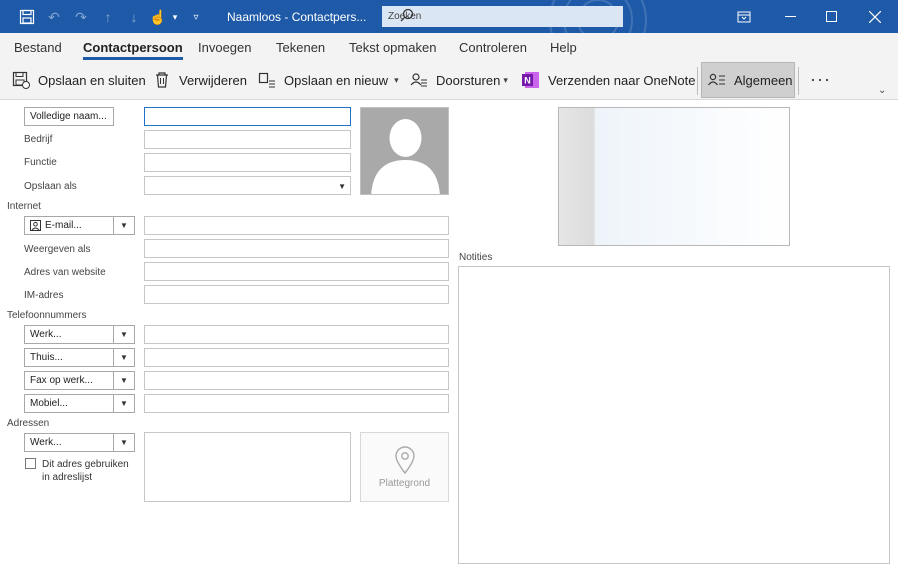  I want to click on tab-tekenen: Tekenen, so click(300, 47).